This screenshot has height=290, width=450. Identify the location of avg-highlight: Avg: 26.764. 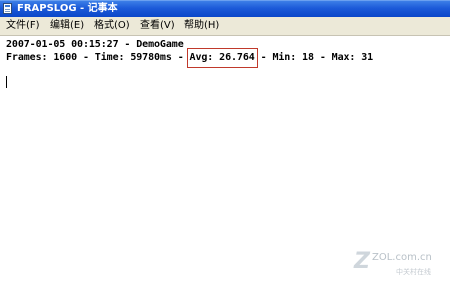
(222, 58).